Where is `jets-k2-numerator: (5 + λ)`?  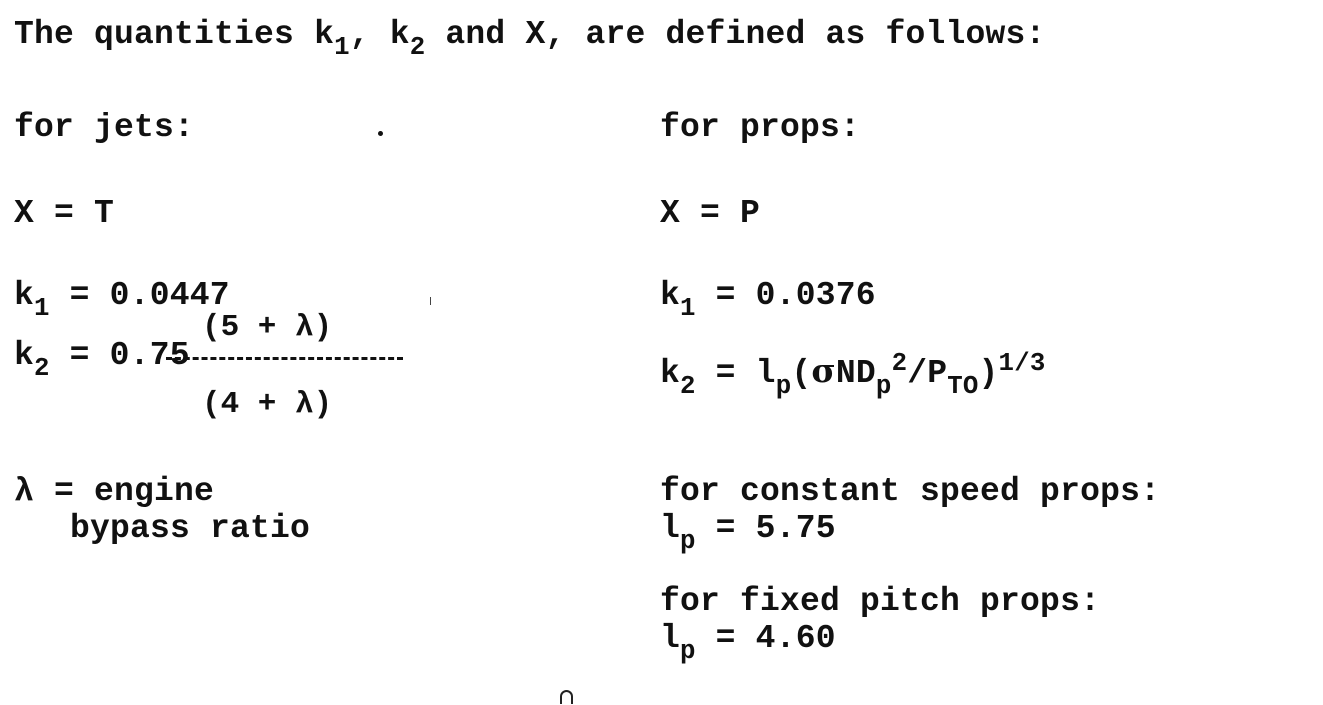 jets-k2-numerator: (5 + λ) is located at coordinates (267, 327).